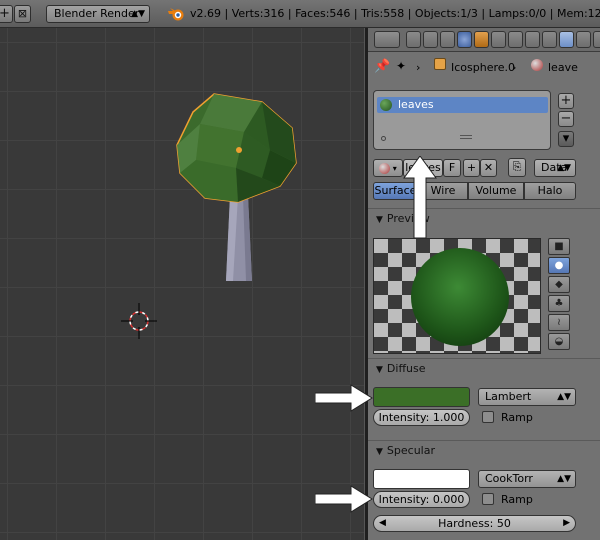 The height and width of the screenshot is (540, 600). I want to click on tab-texture, so click(566, 39).